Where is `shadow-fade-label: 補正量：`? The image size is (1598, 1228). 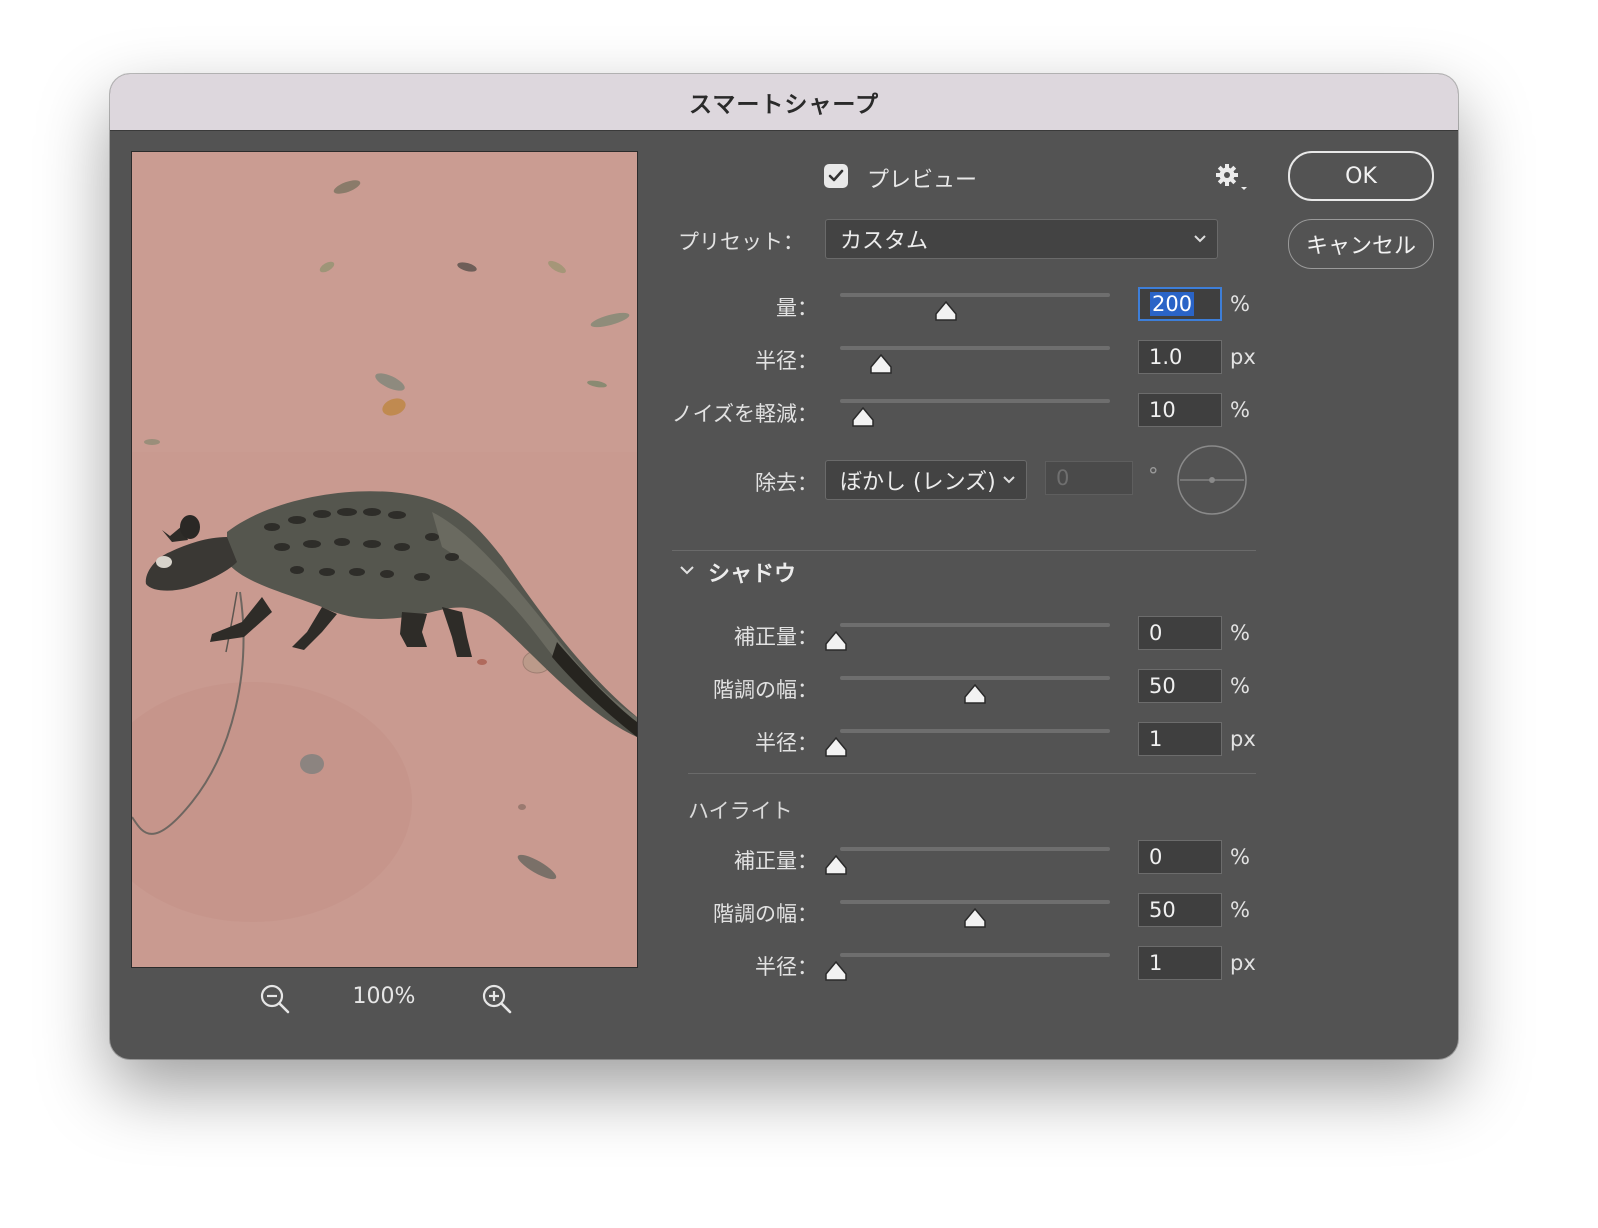 shadow-fade-label: 補正量： is located at coordinates (776, 637).